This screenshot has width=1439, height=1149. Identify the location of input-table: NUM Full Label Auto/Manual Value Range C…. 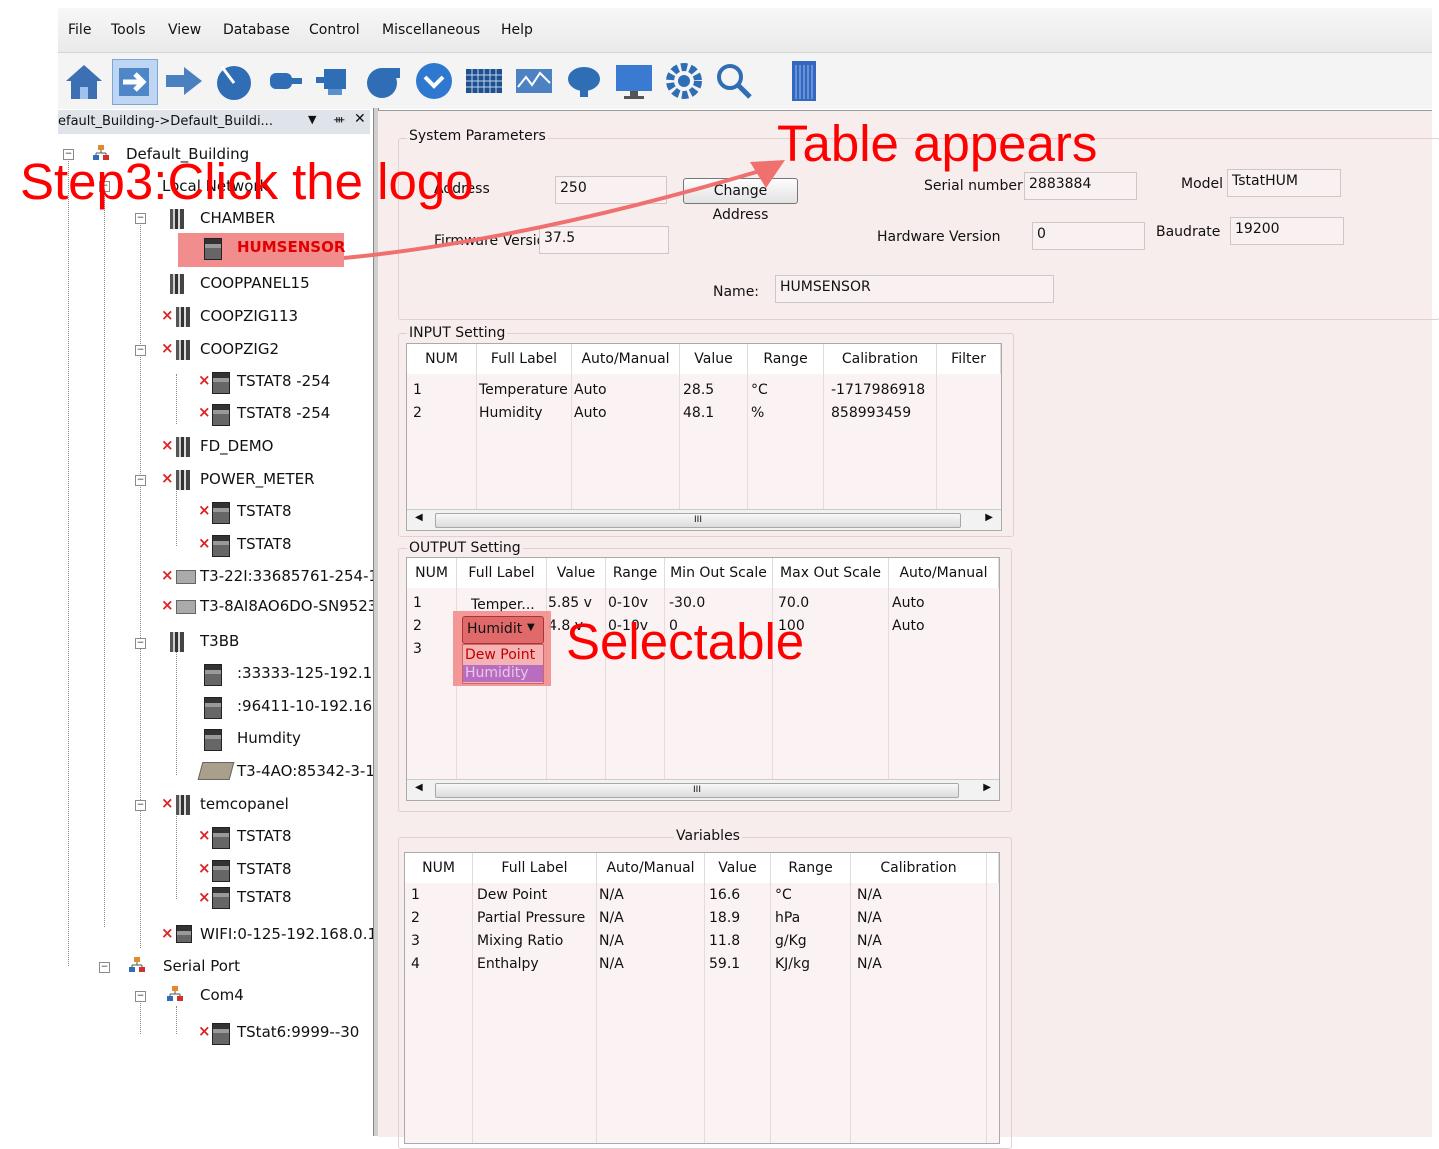
(704, 437).